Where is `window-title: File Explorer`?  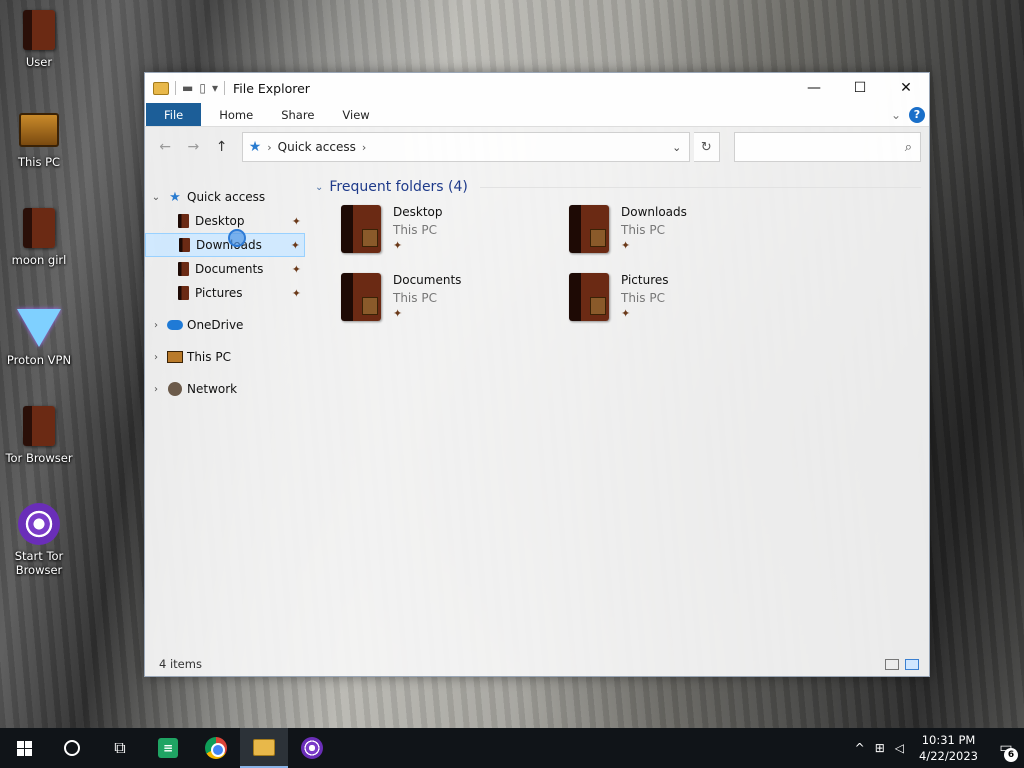 window-title: File Explorer is located at coordinates (271, 88).